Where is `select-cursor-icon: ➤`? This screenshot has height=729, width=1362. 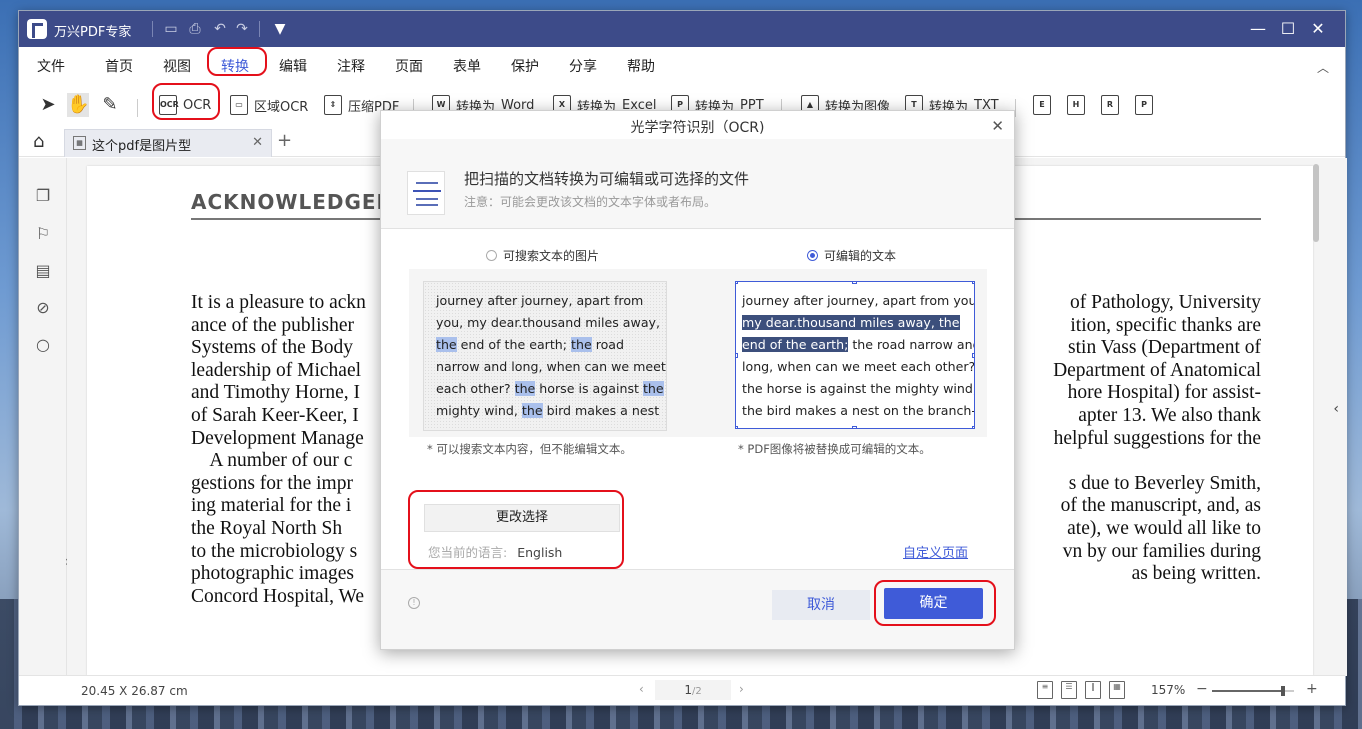
select-cursor-icon: ➤ is located at coordinates (48, 105).